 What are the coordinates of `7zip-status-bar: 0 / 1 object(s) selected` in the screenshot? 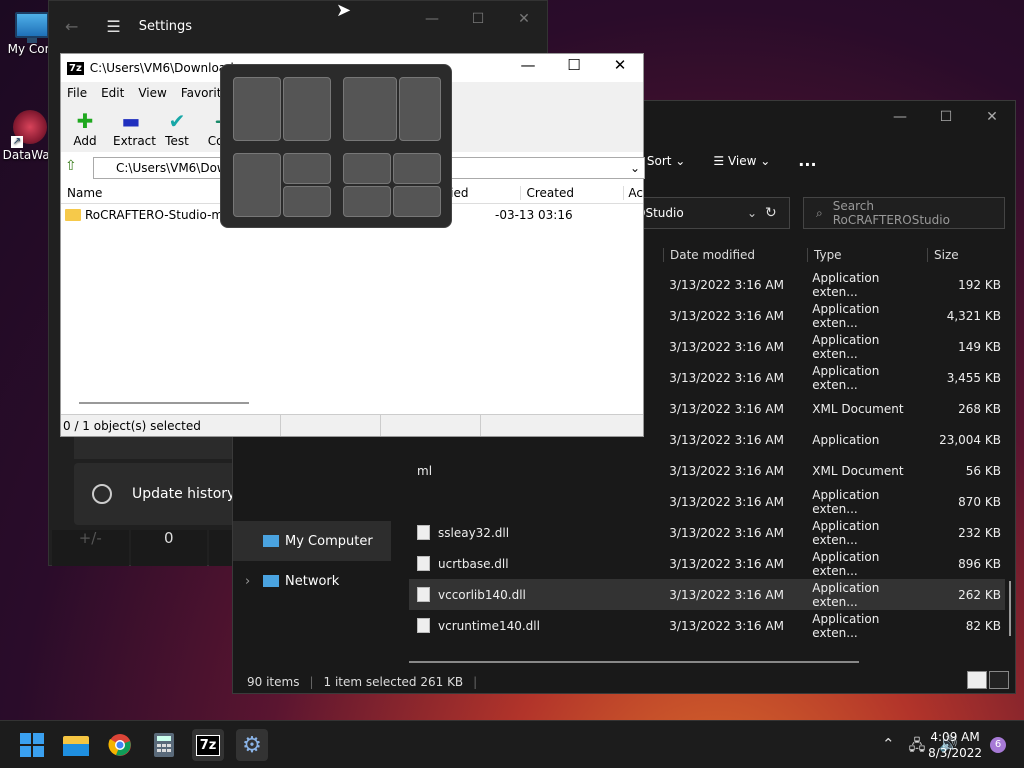 It's located at (352, 425).